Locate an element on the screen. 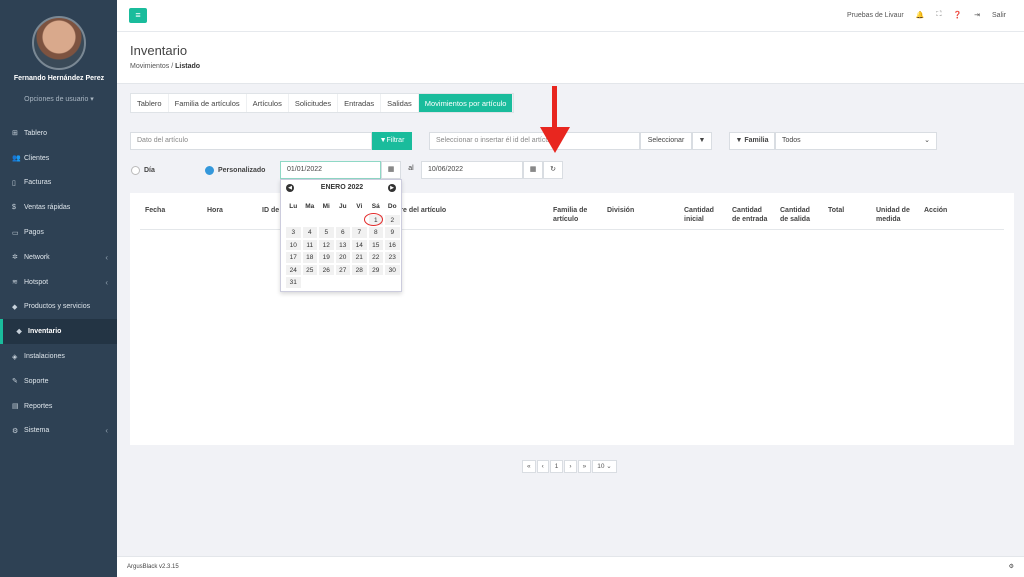 This screenshot has height=577, width=1024. calendar-month: ENERO 2022 is located at coordinates (342, 187).